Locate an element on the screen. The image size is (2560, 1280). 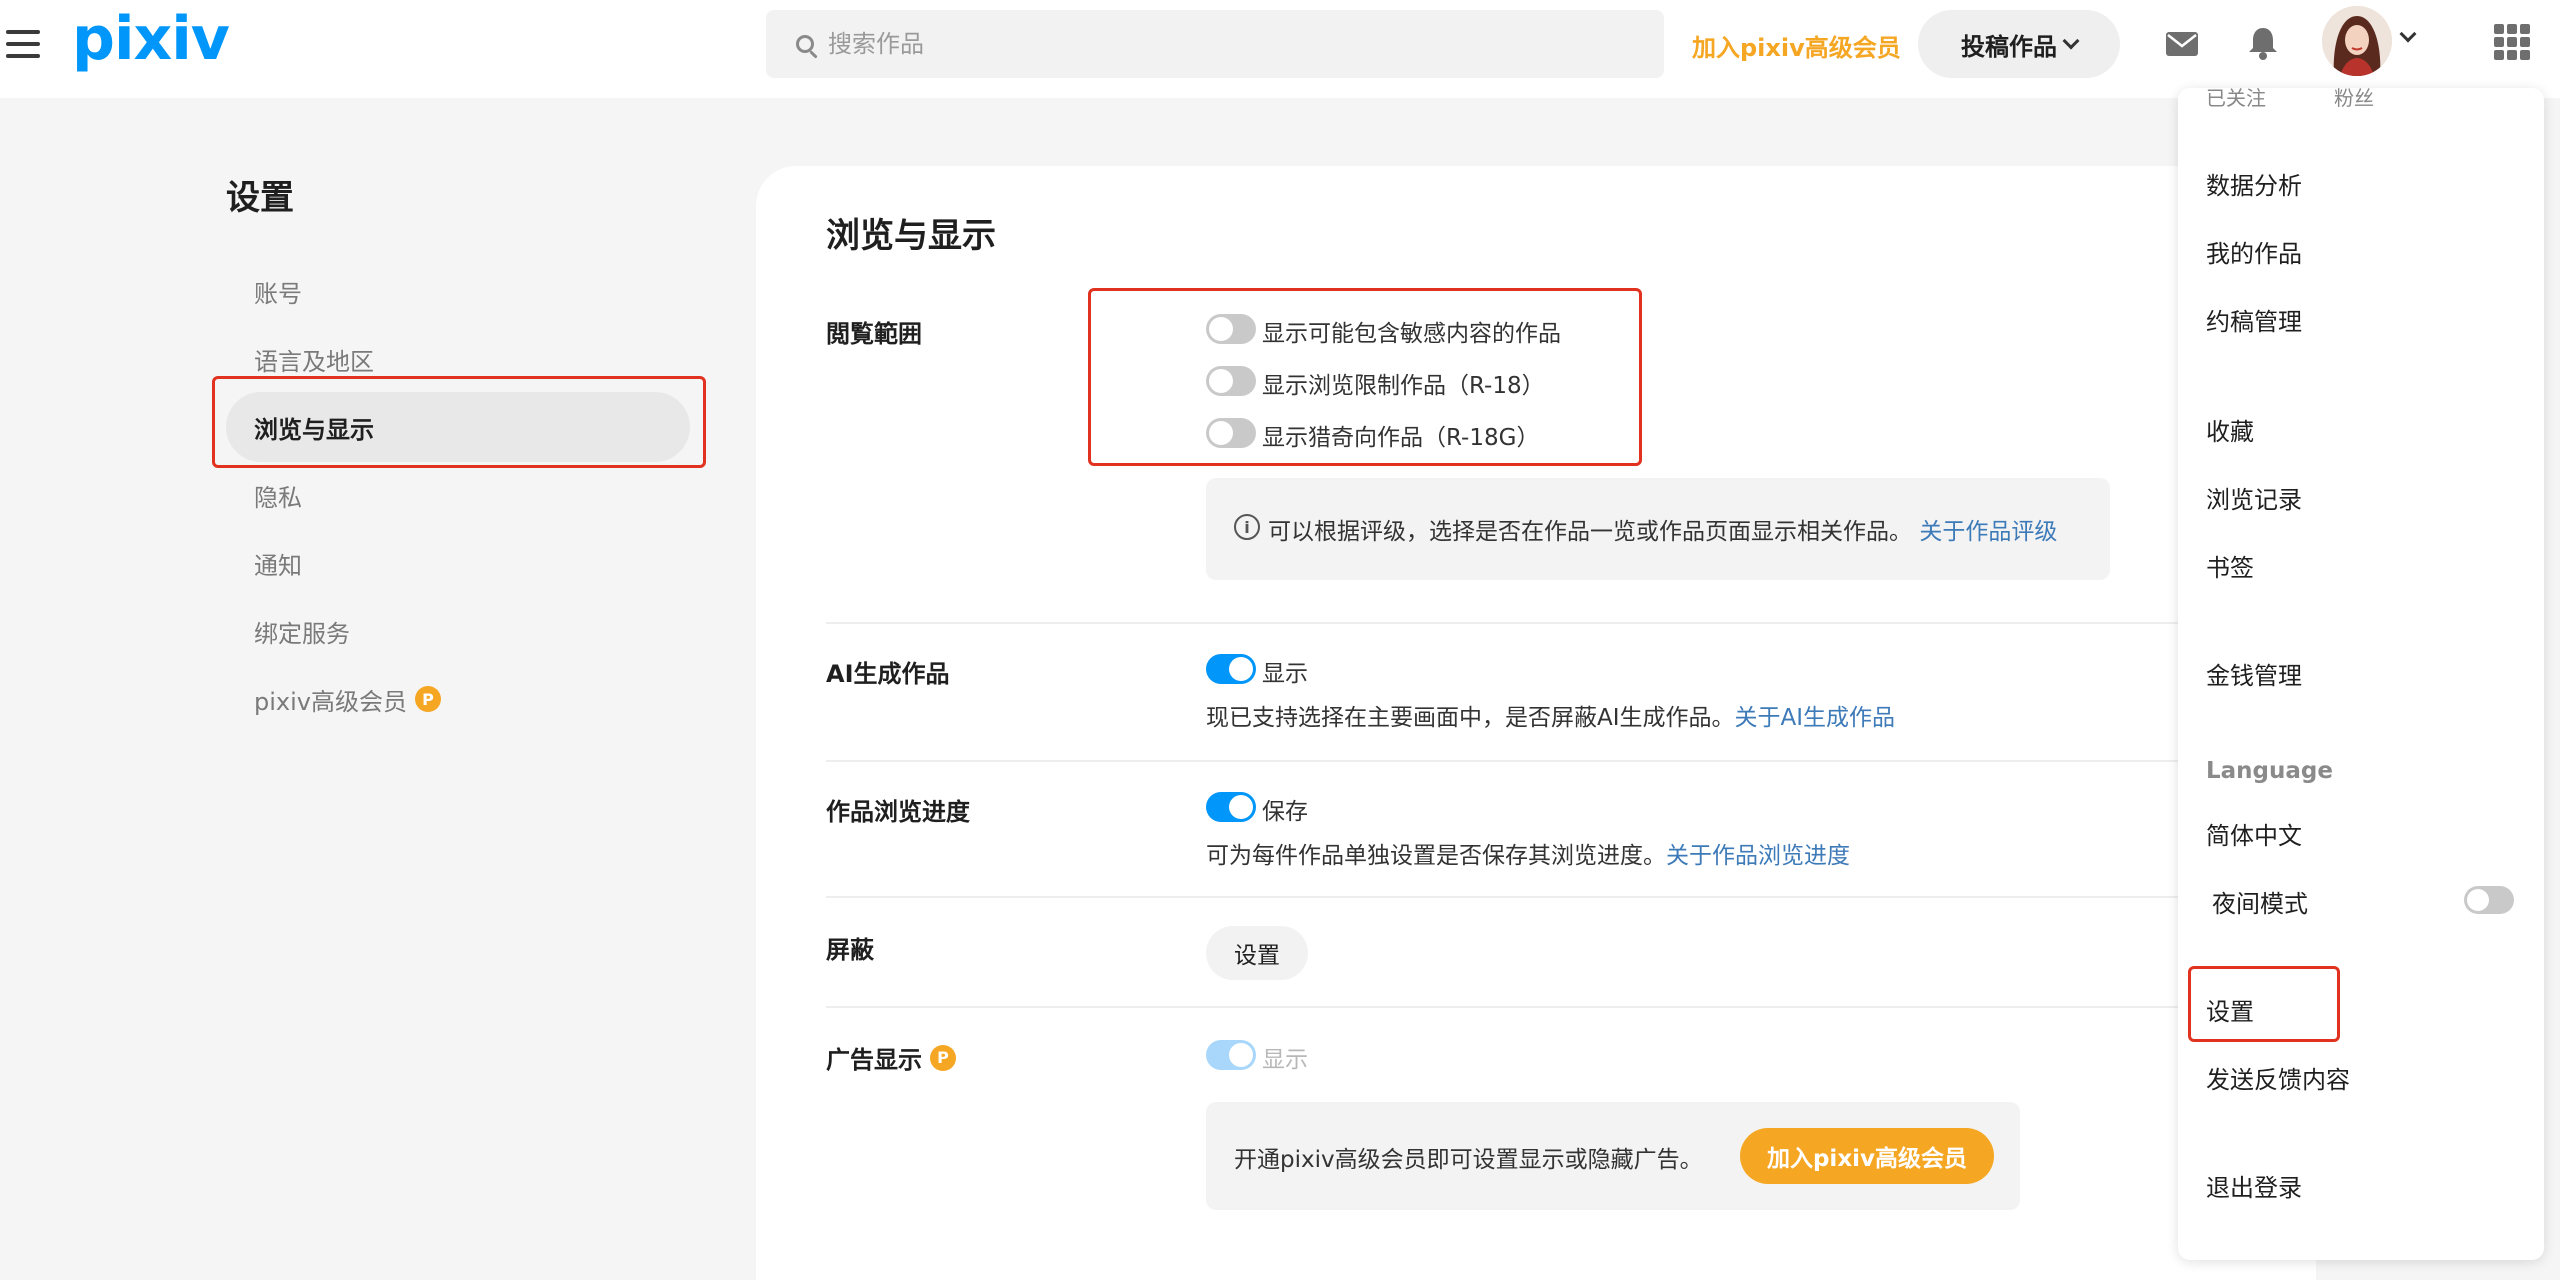
ai-works-toggle-label: 显示 is located at coordinates (1285, 674).